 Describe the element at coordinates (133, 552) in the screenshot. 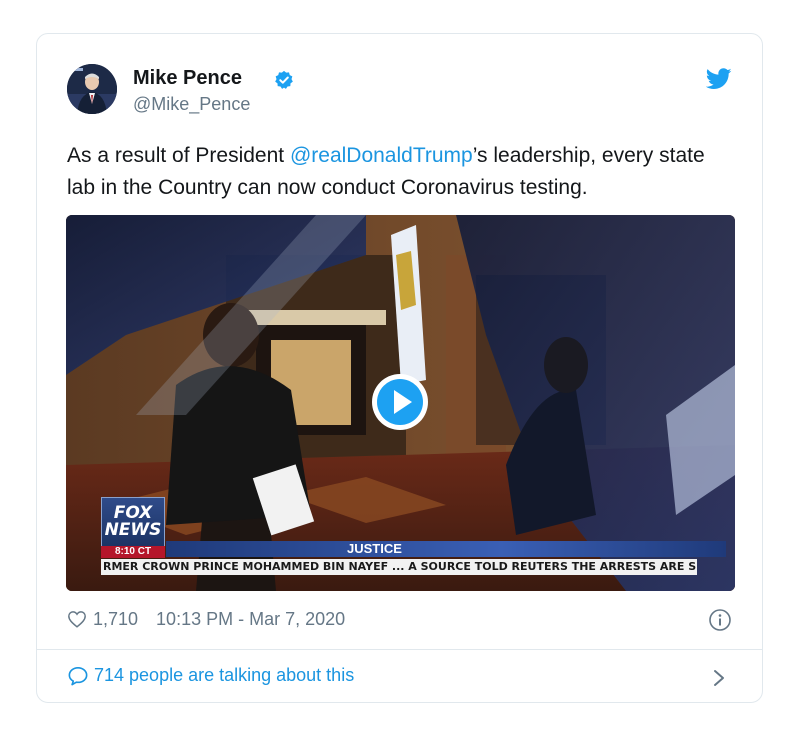

I see `network-time: 8:10 CT` at that location.